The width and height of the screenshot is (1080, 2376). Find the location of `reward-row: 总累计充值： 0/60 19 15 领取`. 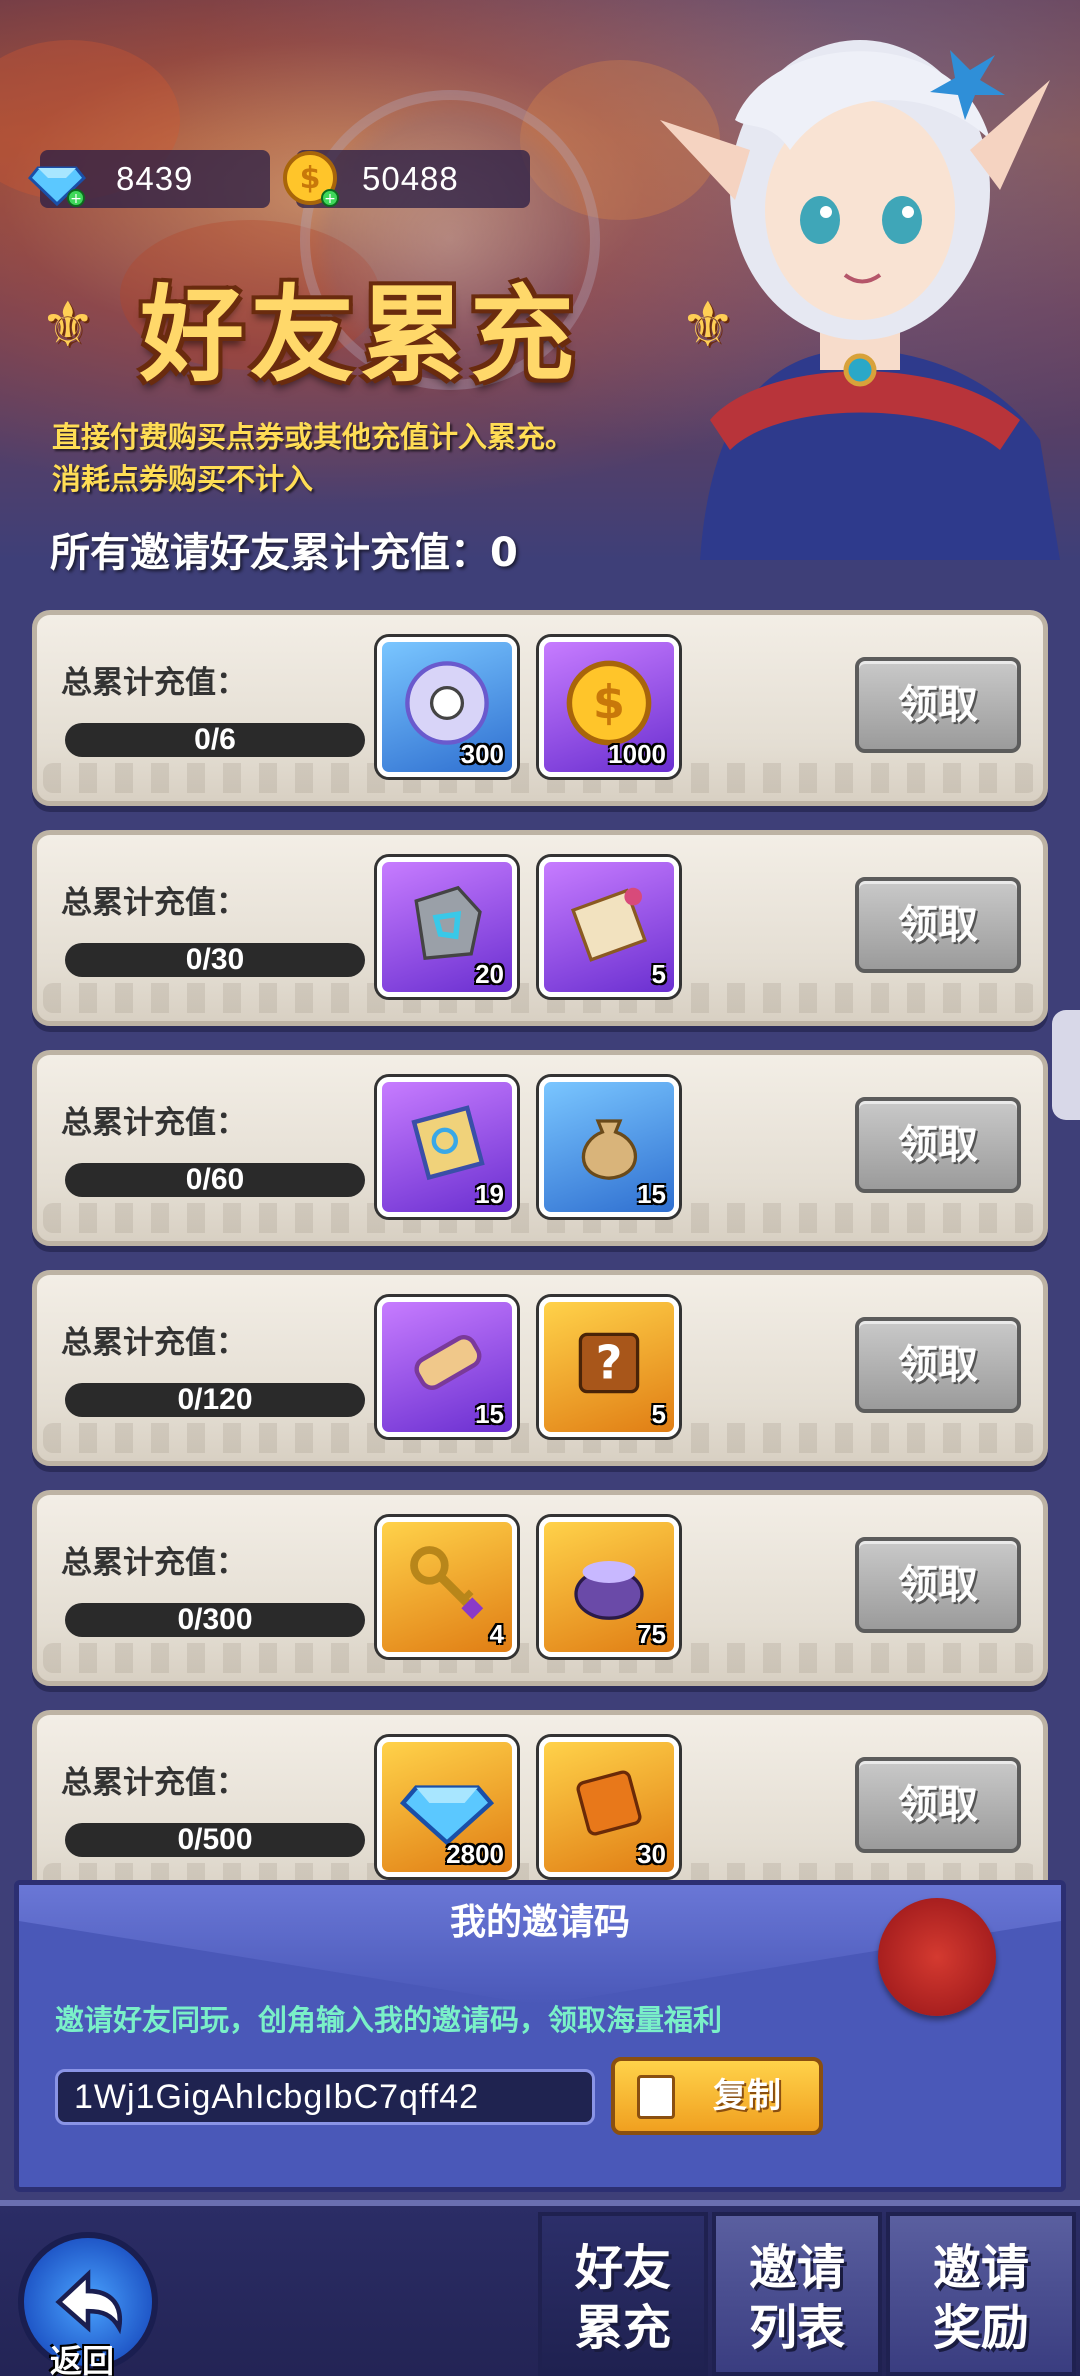

reward-row: 总累计充值： 0/60 19 15 领取 is located at coordinates (540, 1148).